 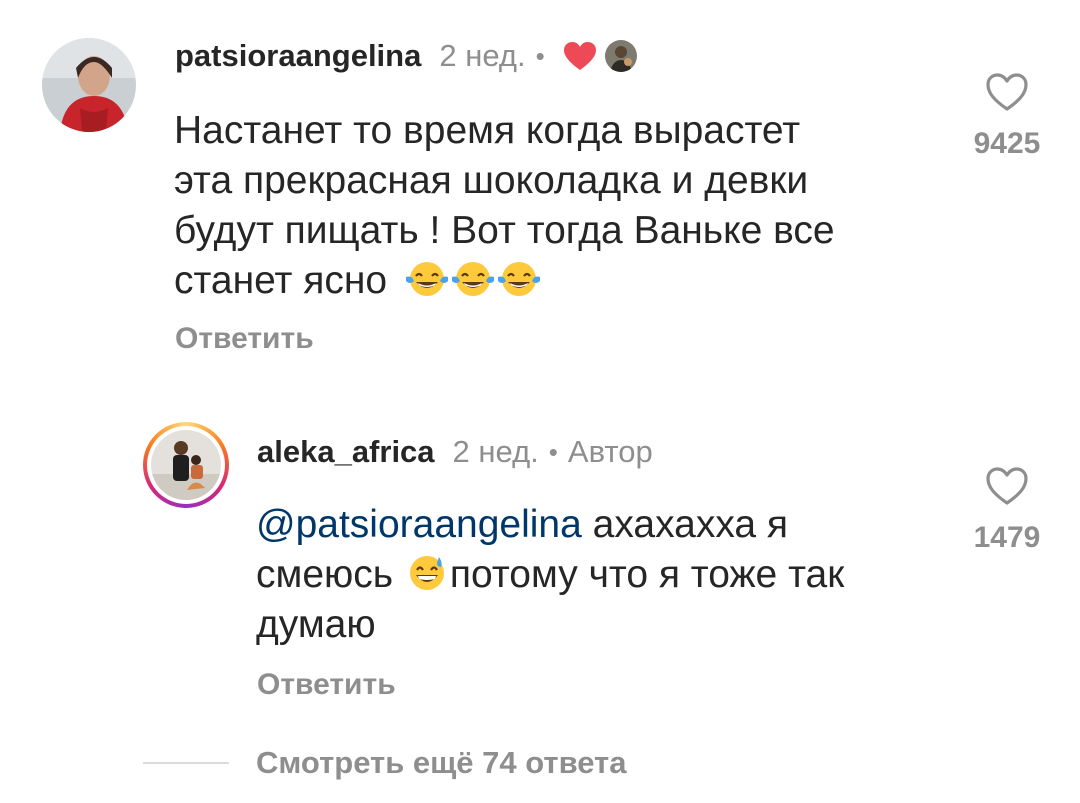 I want to click on view-more-replies-label: Смотреть ещё 74 ответа, so click(x=441, y=763).